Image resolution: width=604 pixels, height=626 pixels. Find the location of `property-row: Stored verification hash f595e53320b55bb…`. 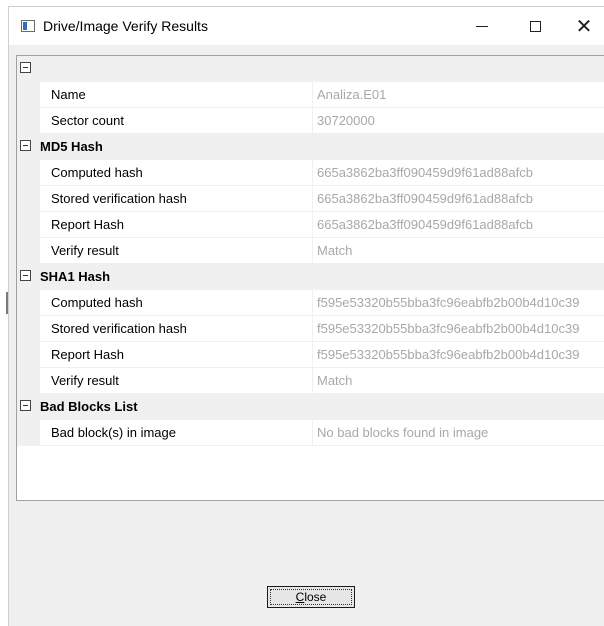

property-row: Stored verification hash f595e53320b55bb… is located at coordinates (310, 329).